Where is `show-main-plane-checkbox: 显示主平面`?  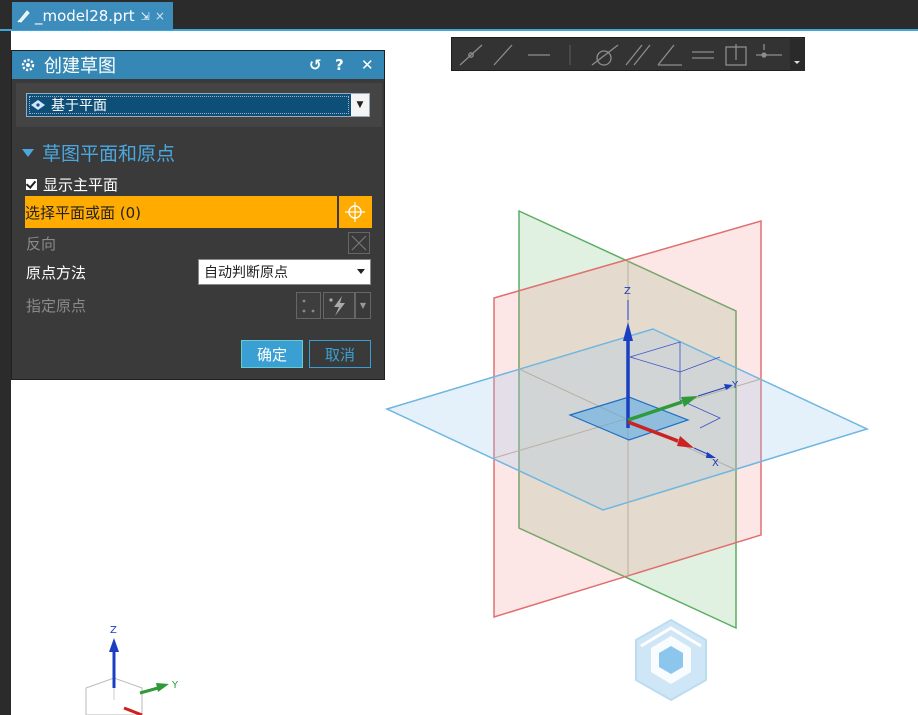 show-main-plane-checkbox: 显示主平面 is located at coordinates (72, 184).